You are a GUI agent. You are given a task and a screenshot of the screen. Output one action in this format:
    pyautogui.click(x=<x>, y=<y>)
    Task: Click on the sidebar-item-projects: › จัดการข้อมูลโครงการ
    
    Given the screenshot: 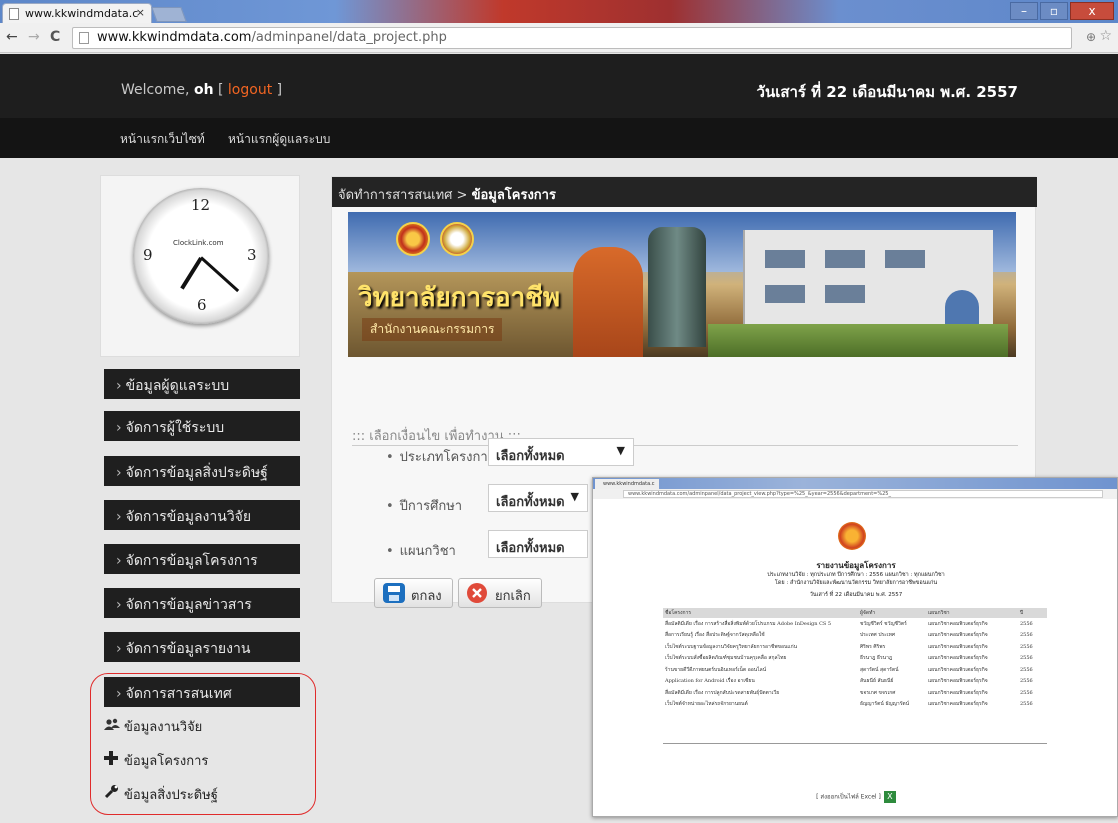 What is the action you would take?
    pyautogui.click(x=202, y=559)
    